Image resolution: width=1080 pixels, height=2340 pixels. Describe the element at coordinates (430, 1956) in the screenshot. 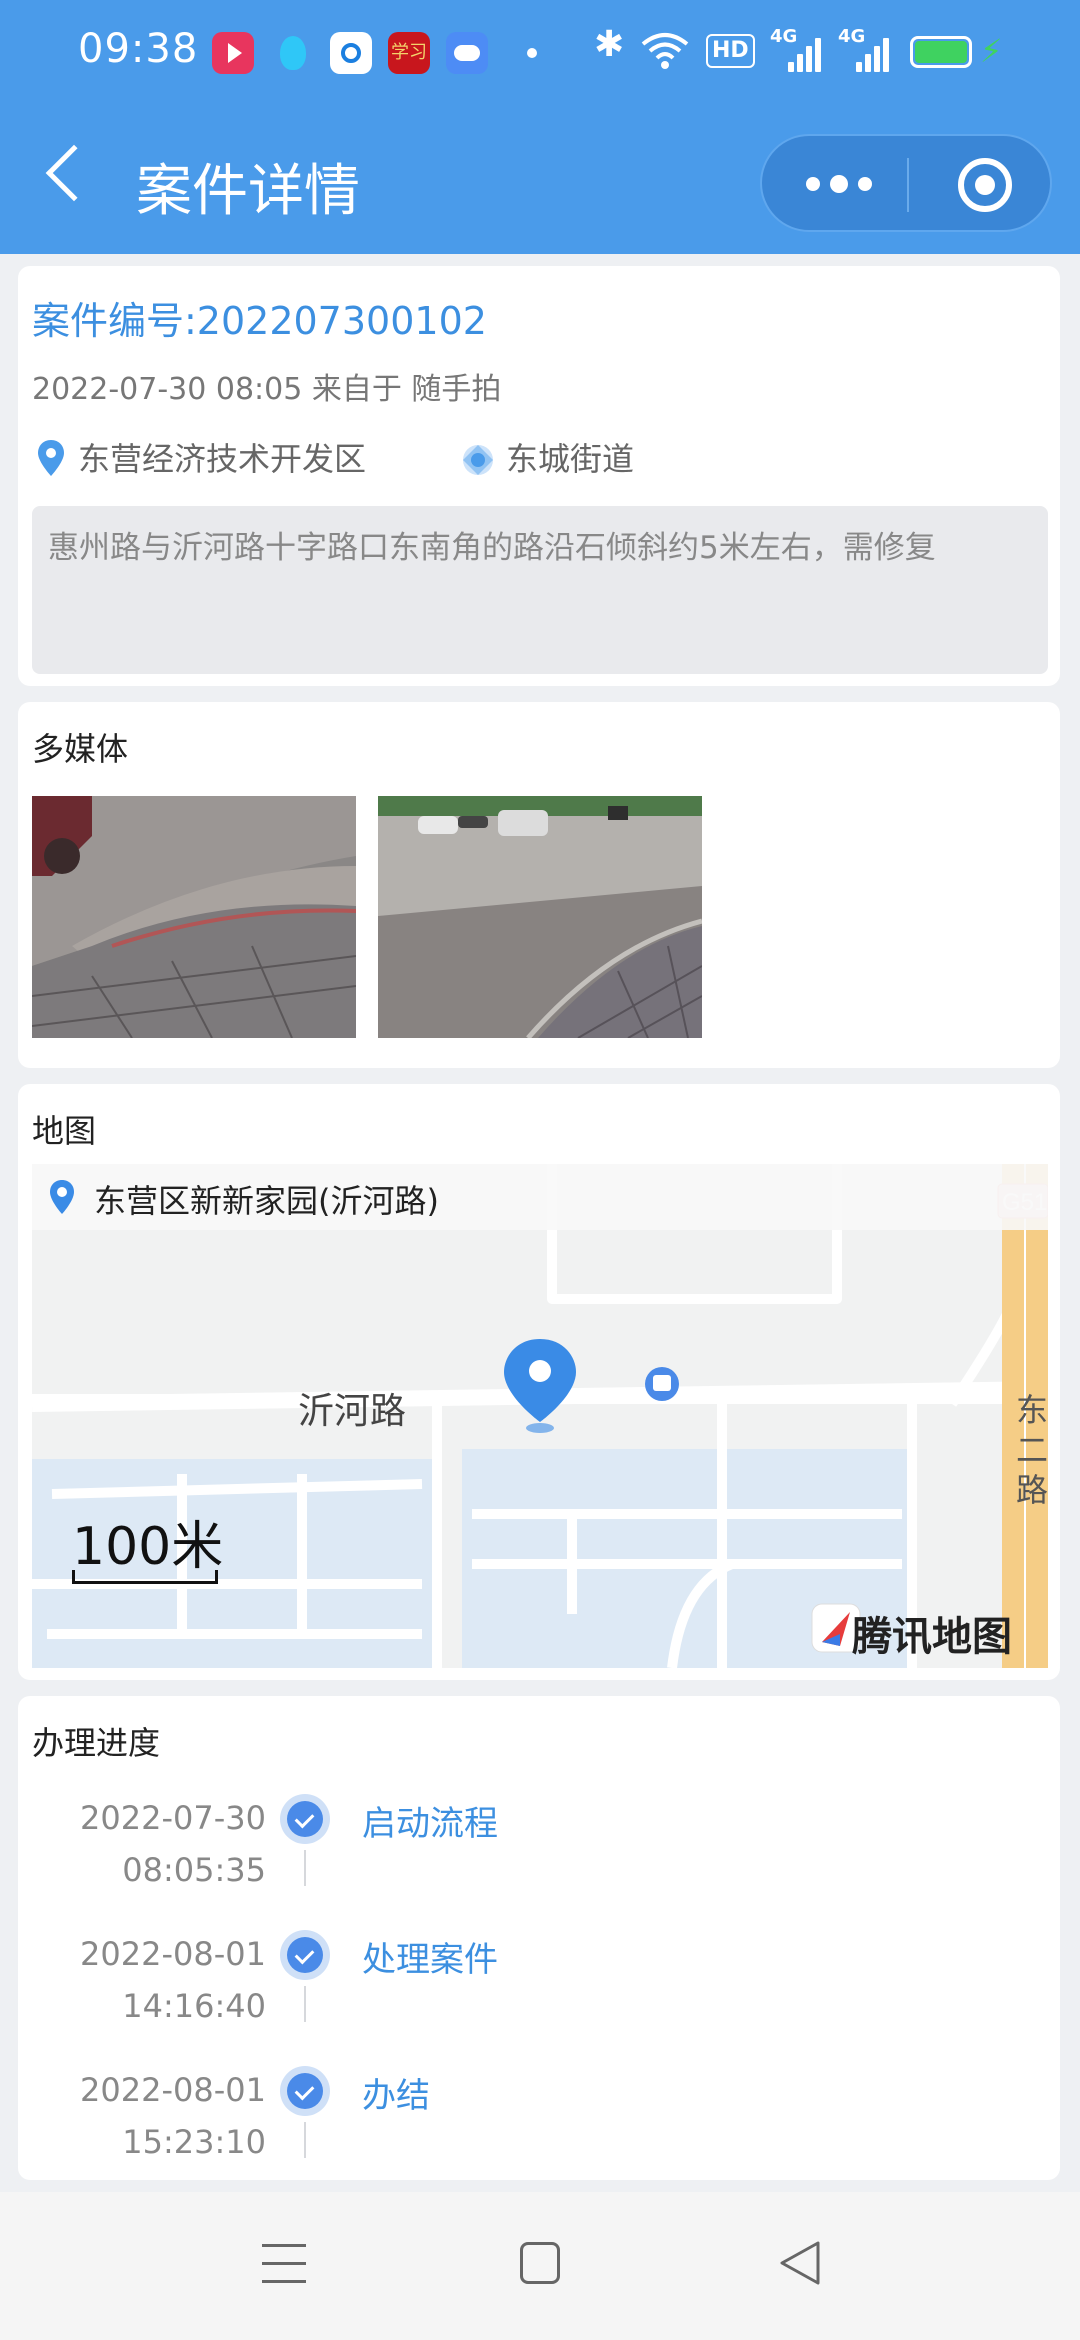

I see `step-label: 处理案件` at that location.